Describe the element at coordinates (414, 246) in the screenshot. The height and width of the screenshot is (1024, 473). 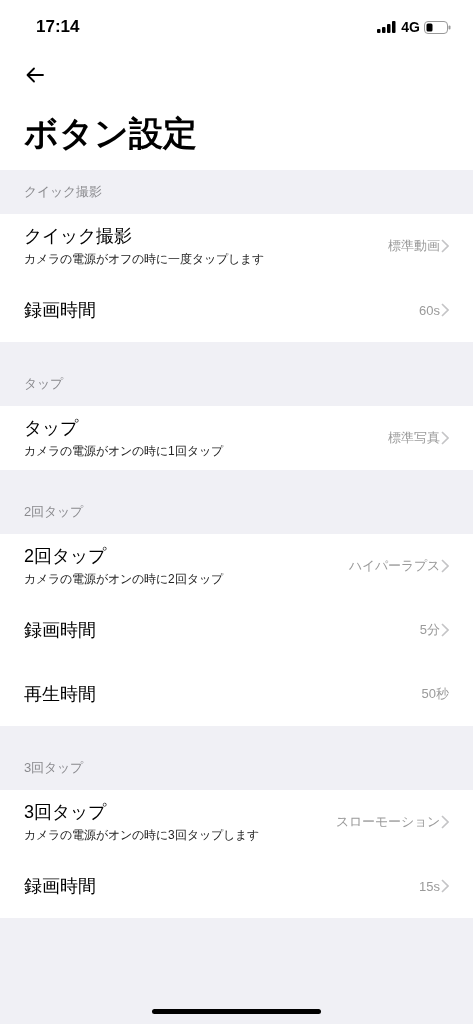
I see `row-value: 標準動画` at that location.